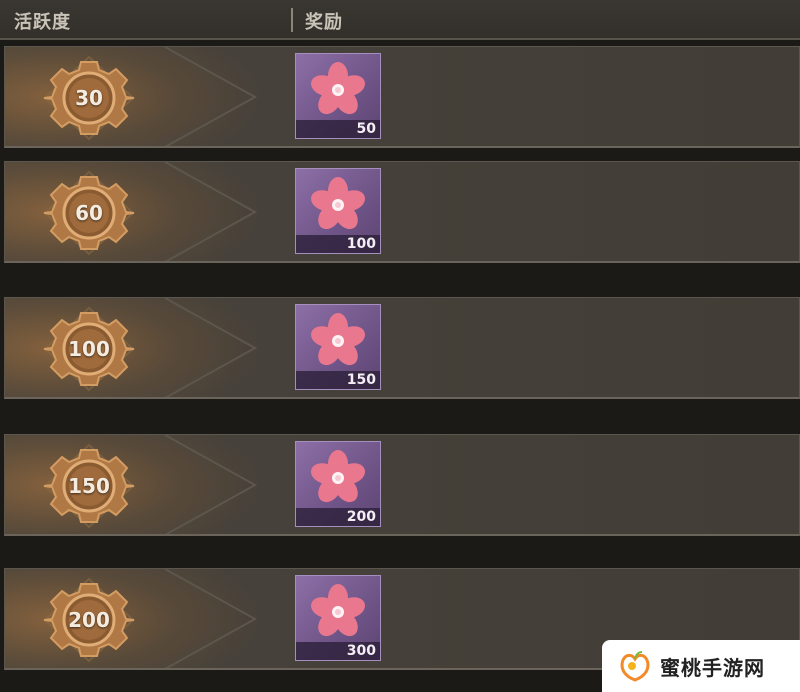  I want to click on reward-quantity: 200, so click(361, 517).